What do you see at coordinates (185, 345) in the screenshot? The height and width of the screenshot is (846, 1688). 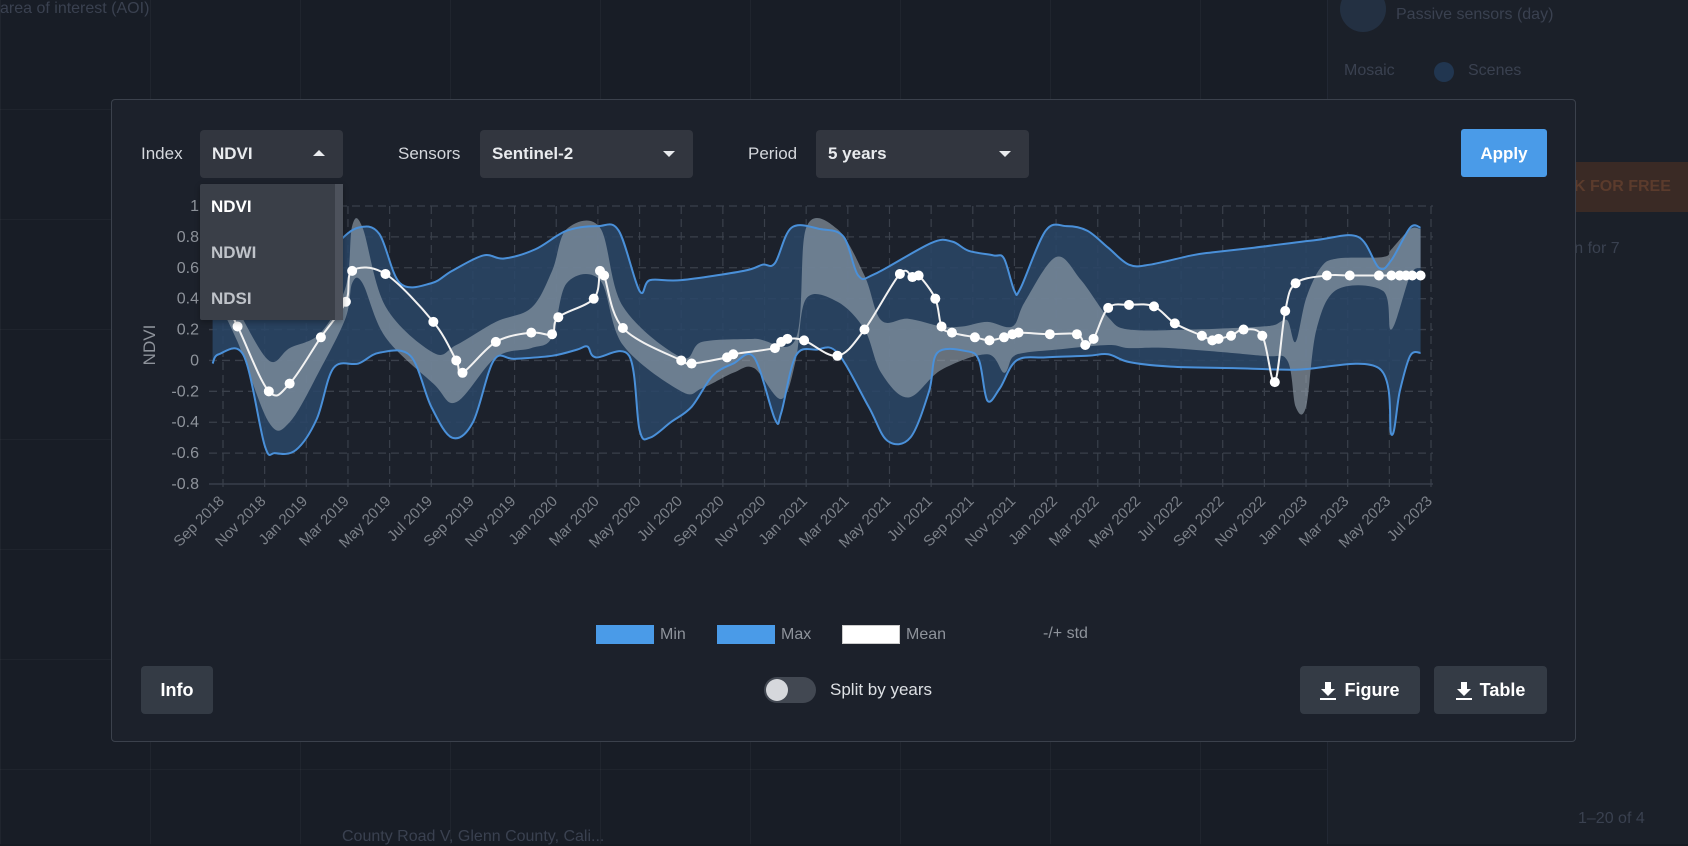 I see `y-axis-ticks: 1 0.8 0.6 0.4 0.2 0 -0.2 -0.4 -0.6 -0.8` at bounding box center [185, 345].